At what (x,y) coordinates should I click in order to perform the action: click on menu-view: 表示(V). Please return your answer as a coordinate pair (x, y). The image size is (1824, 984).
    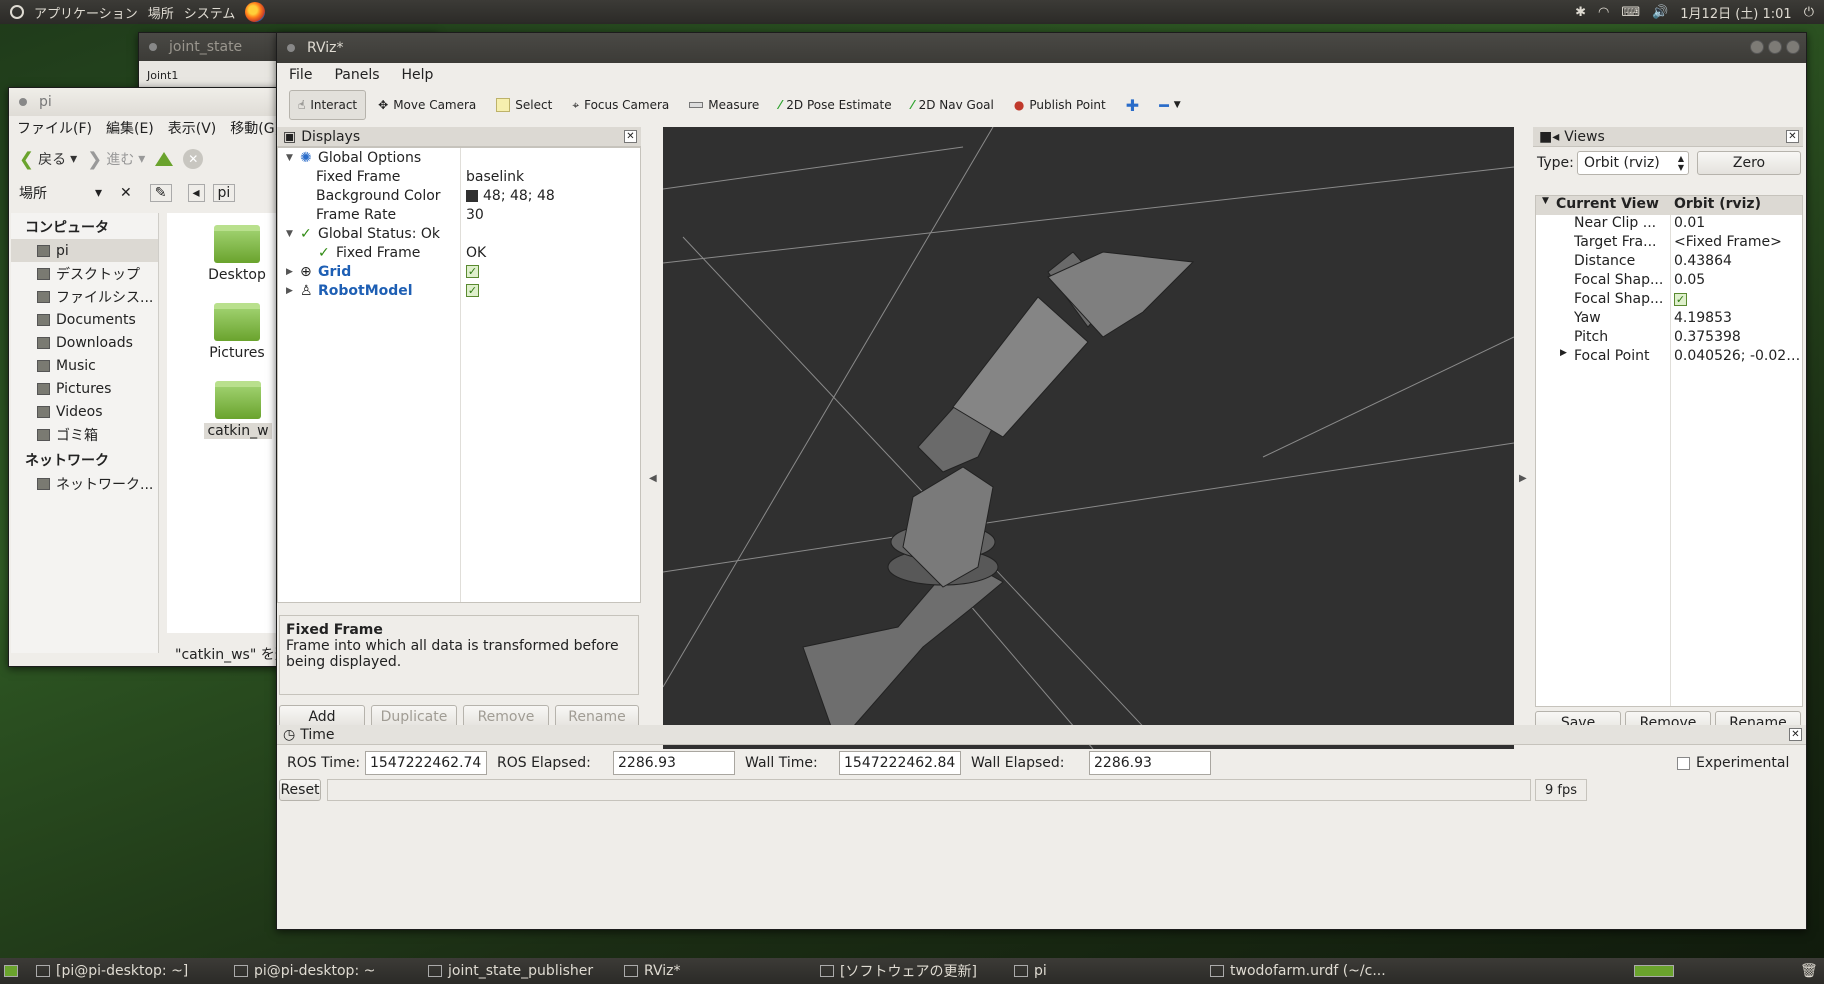
    Looking at the image, I should click on (192, 128).